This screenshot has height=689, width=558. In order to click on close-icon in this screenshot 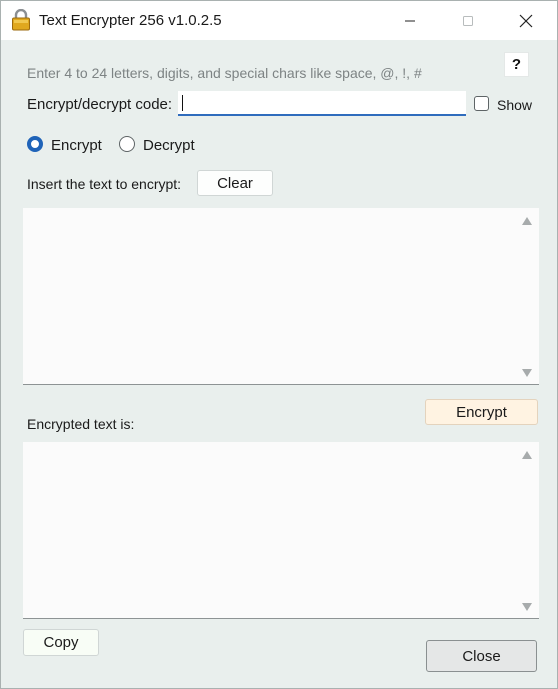, I will do `click(526, 20)`.